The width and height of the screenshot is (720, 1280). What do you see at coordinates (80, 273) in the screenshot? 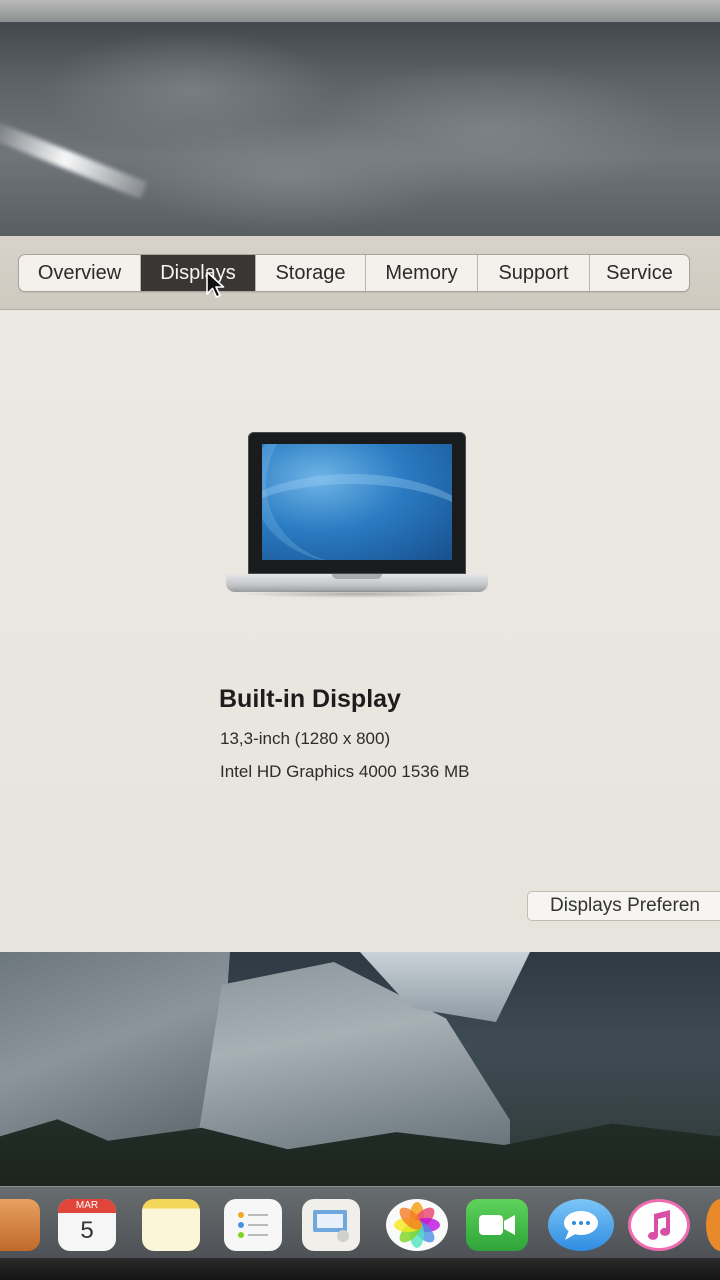
I see `tab-overview: Overview` at bounding box center [80, 273].